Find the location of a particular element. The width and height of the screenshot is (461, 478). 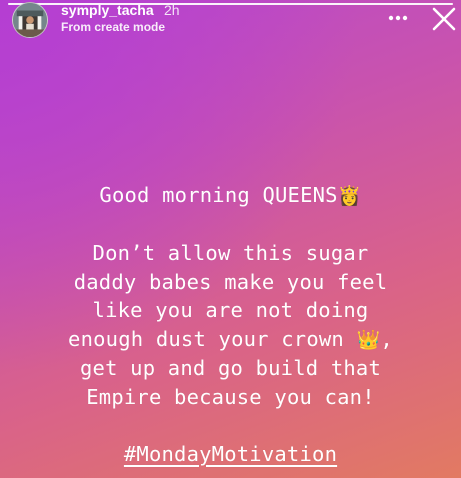

more-options-button is located at coordinates (398, 18).